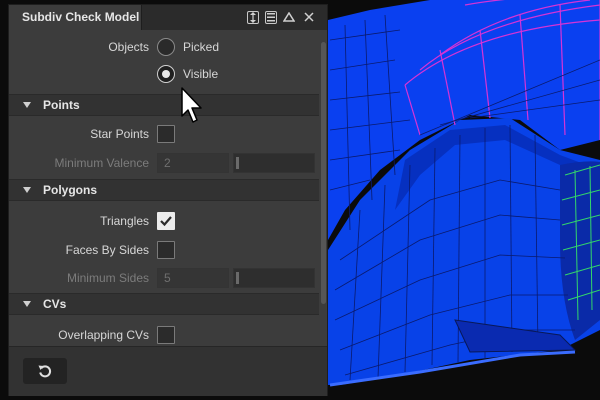 This screenshot has height=400, width=600. What do you see at coordinates (193, 163) in the screenshot?
I see `minimum-valence-field: 2` at bounding box center [193, 163].